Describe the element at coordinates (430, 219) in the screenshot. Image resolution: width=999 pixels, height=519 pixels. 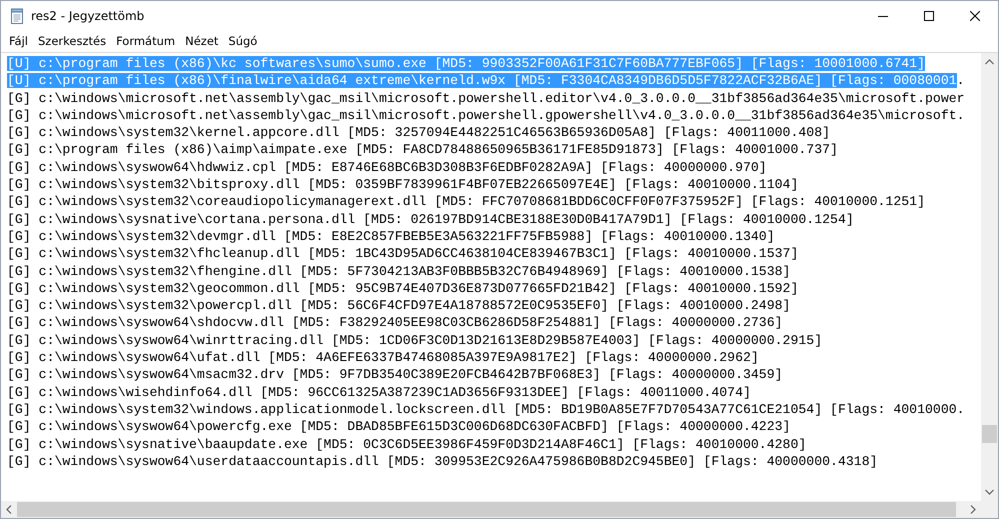
I see `text-line: [G] c:\windows\sysnative\cortana.persona.dll [MD5: 026197BD914CBE3188E30D0B417A79D1] [Flags: 40010000.1254]` at that location.